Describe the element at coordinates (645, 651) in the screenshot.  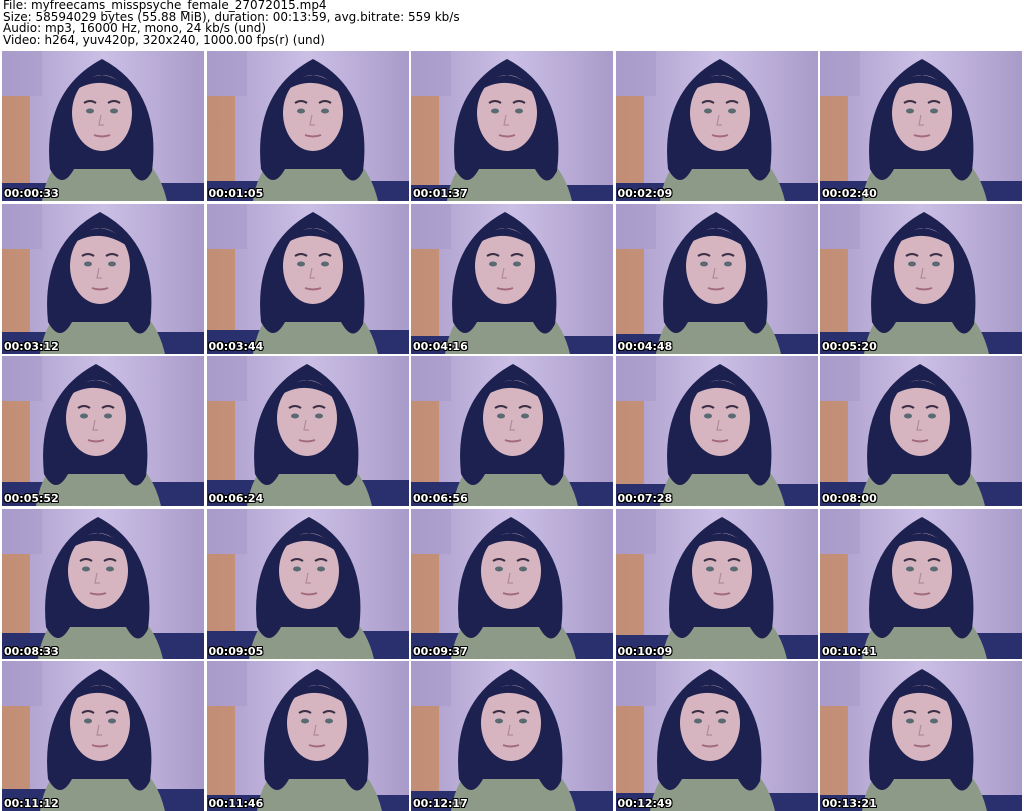
I see `frame-timestamp: 00:10:09` at that location.